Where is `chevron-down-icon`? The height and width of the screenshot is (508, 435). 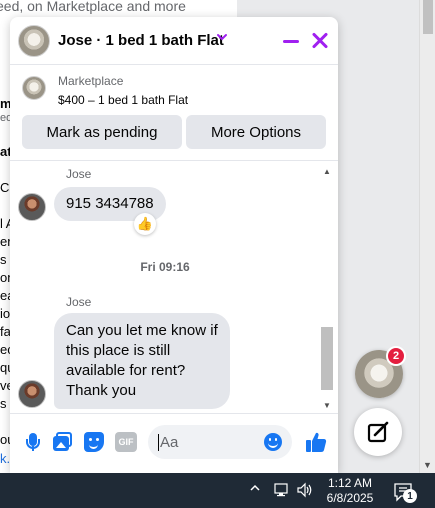 chevron-down-icon is located at coordinates (222, 38).